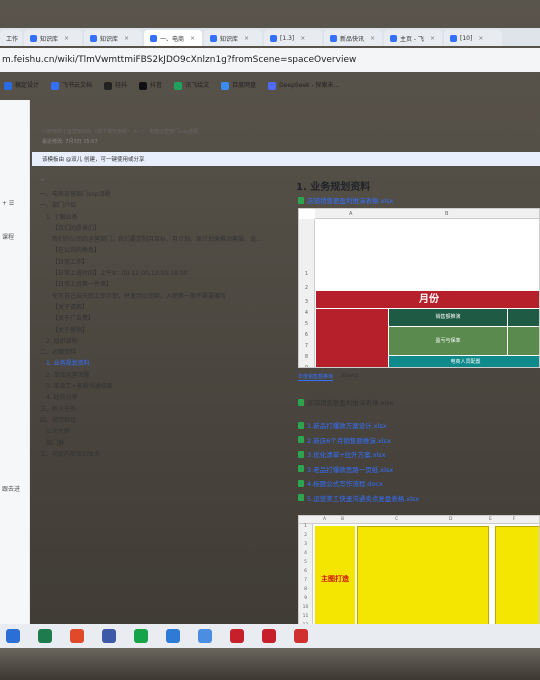  Describe the element at coordinates (350, 200) in the screenshot. I see `file-link-label: 店铺销售额盈利推演表格.xlsx` at that location.